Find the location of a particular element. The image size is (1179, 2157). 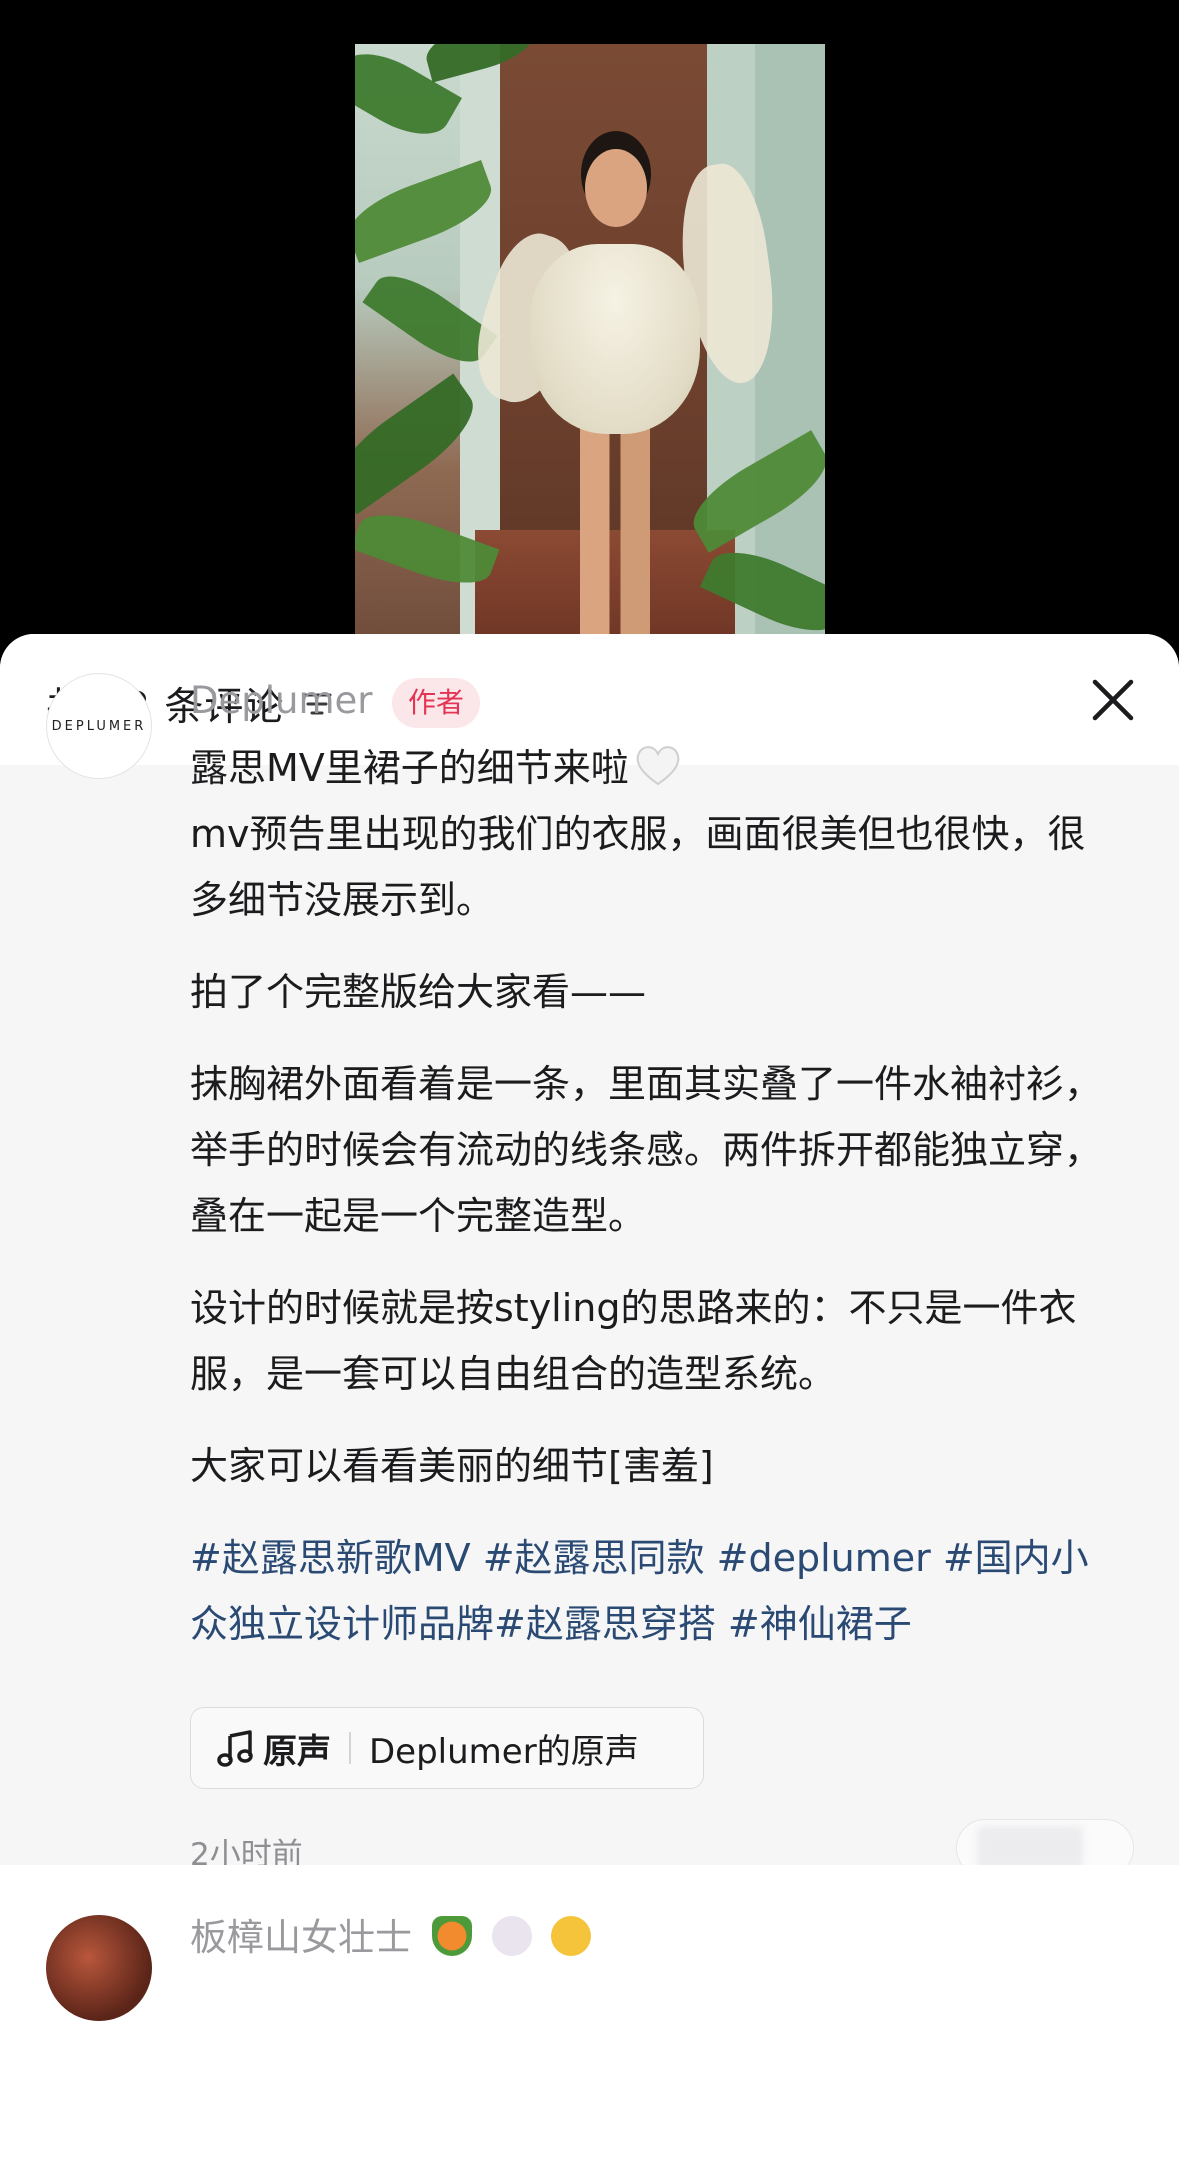

original-sound-chip: 原声 Deplumer的原声 is located at coordinates (447, 1748).